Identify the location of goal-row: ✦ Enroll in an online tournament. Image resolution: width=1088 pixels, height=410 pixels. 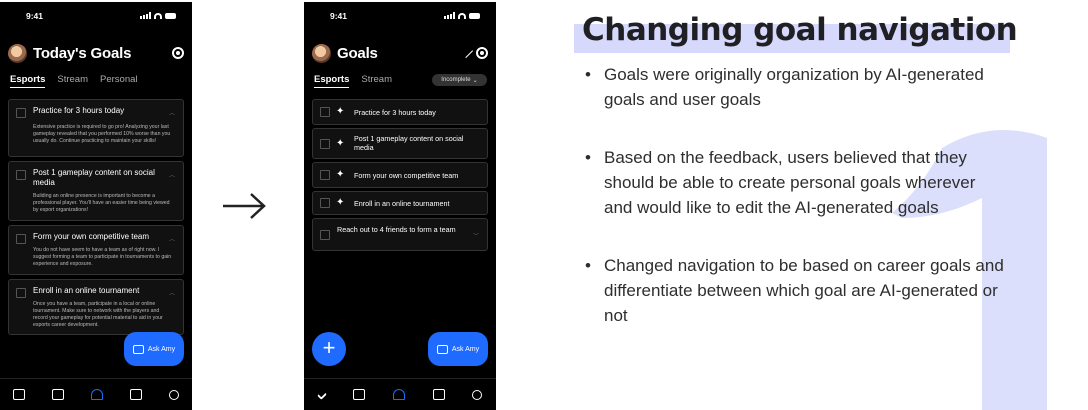
(400, 203).